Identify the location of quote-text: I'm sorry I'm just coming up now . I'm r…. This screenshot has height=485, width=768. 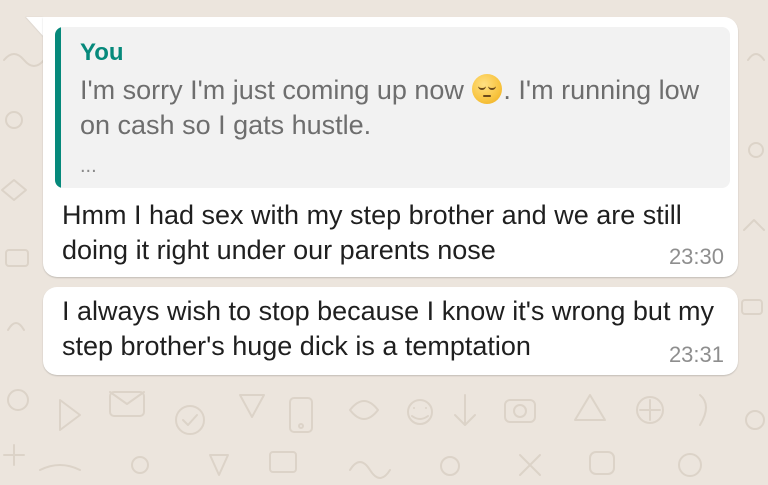
(400, 108).